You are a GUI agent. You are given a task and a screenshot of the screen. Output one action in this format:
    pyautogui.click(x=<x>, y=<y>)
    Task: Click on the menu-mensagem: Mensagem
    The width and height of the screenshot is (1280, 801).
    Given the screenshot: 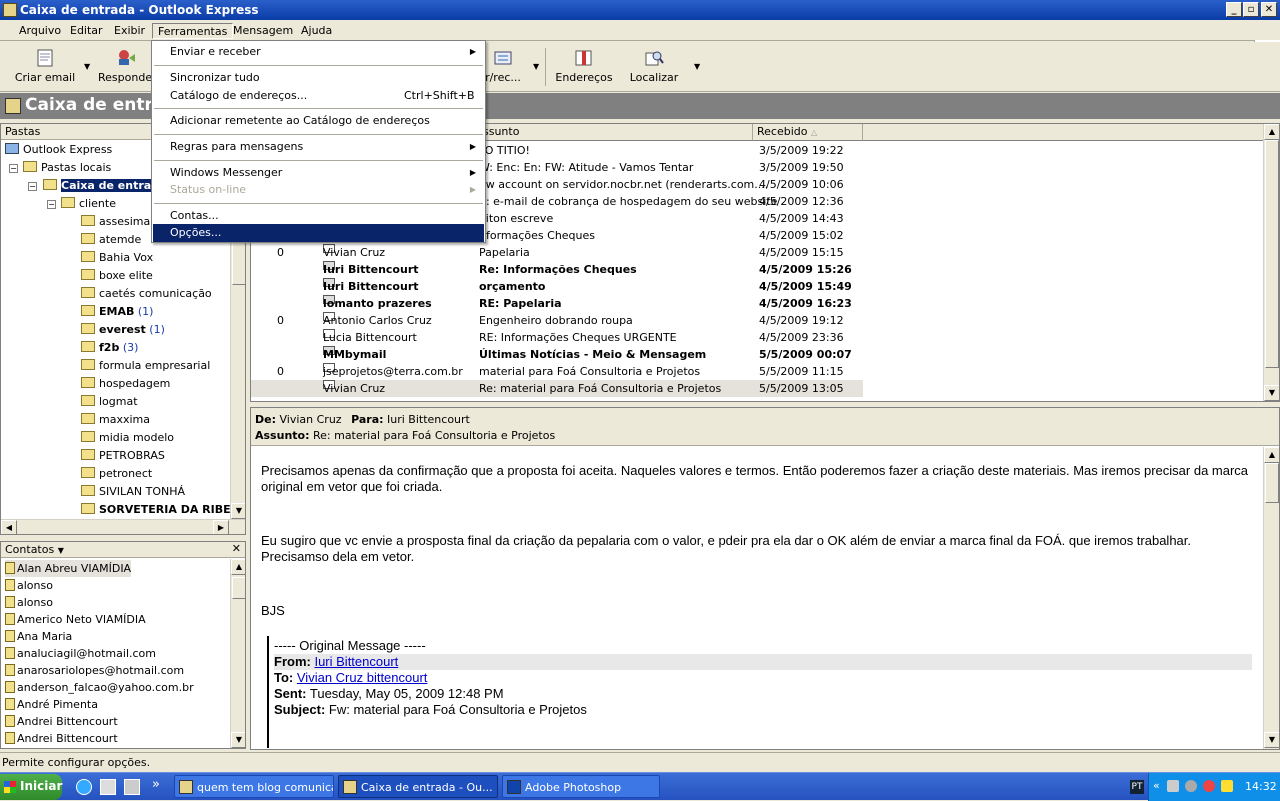 What is the action you would take?
    pyautogui.click(x=263, y=31)
    